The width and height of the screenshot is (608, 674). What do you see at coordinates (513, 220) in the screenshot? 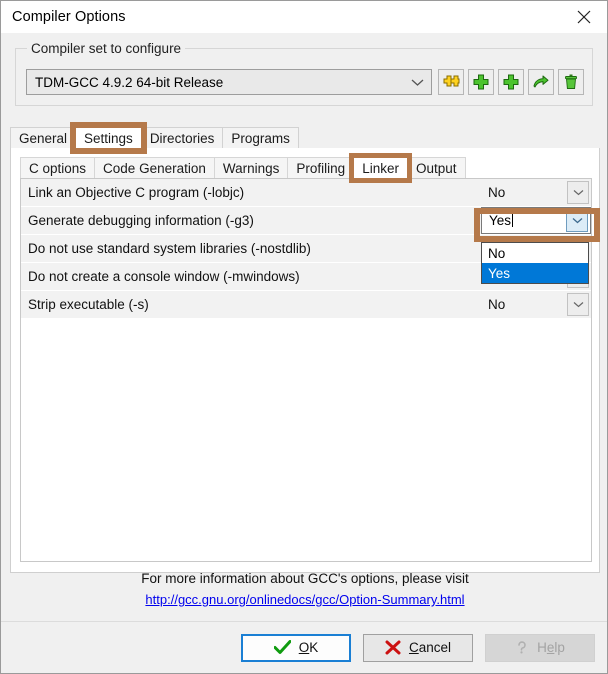
I see `text-caret` at bounding box center [513, 220].